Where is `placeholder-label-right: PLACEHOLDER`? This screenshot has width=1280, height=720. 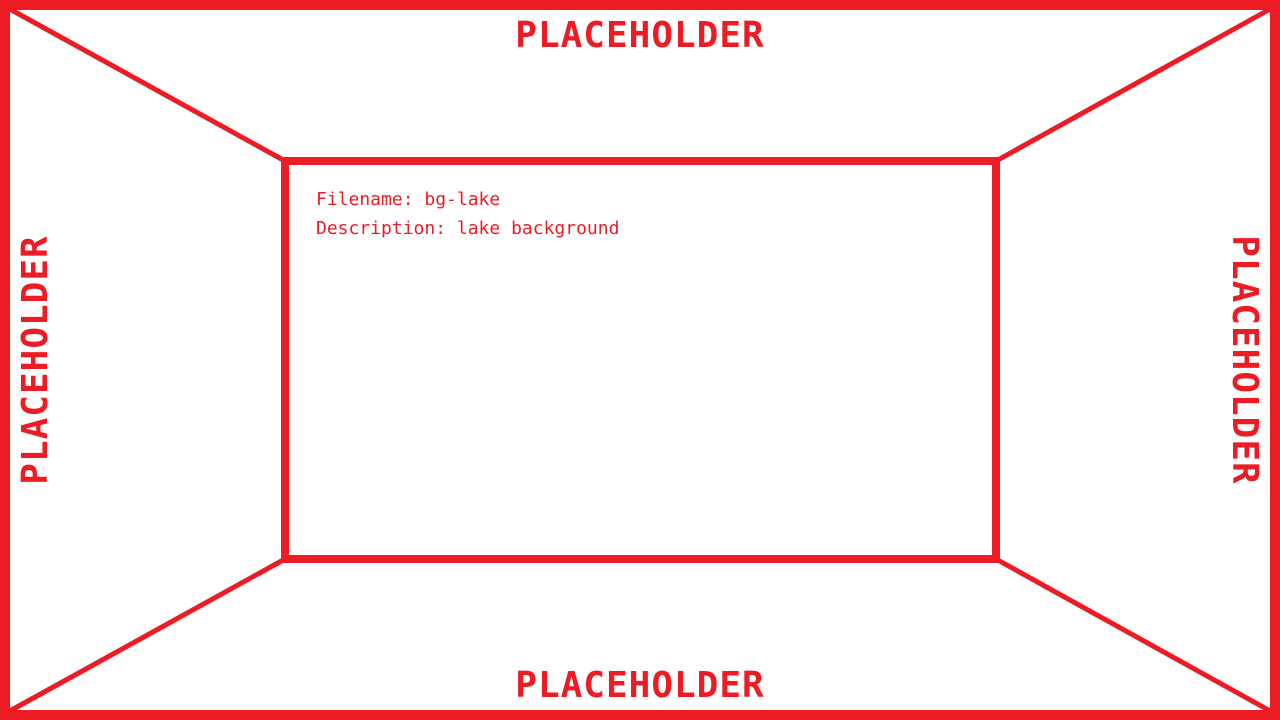 placeholder-label-right: PLACEHOLDER is located at coordinates (1244, 360).